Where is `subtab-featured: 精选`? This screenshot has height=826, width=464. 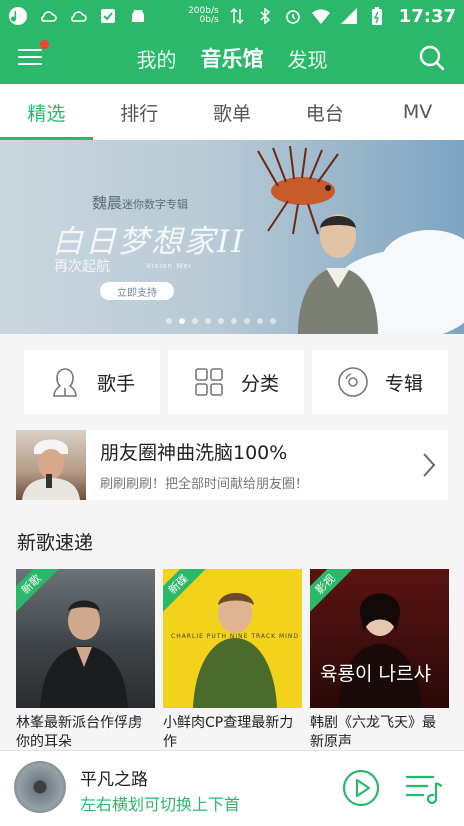
subtab-featured: 精选 is located at coordinates (46, 112).